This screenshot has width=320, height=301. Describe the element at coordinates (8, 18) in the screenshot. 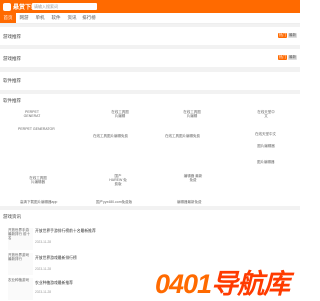

I see `nav-item-home: 首页` at that location.